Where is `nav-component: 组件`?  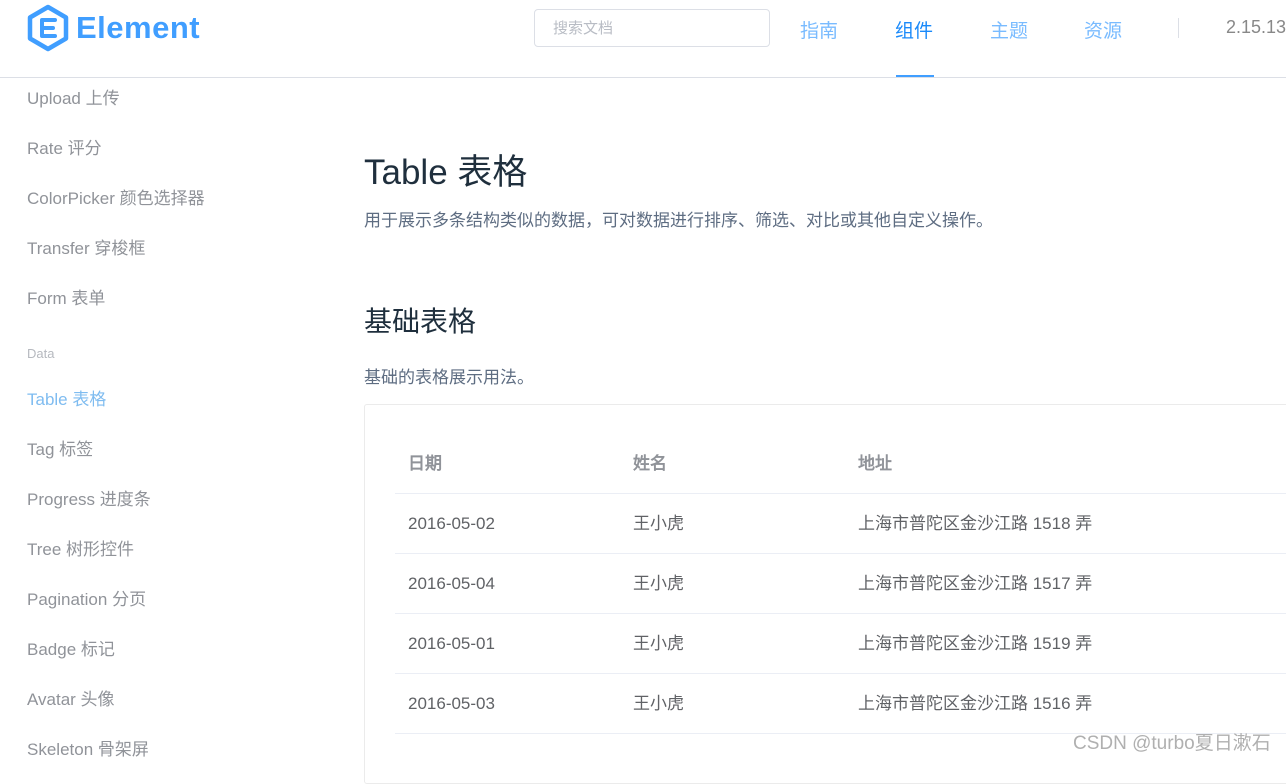 nav-component: 组件 is located at coordinates (914, 29).